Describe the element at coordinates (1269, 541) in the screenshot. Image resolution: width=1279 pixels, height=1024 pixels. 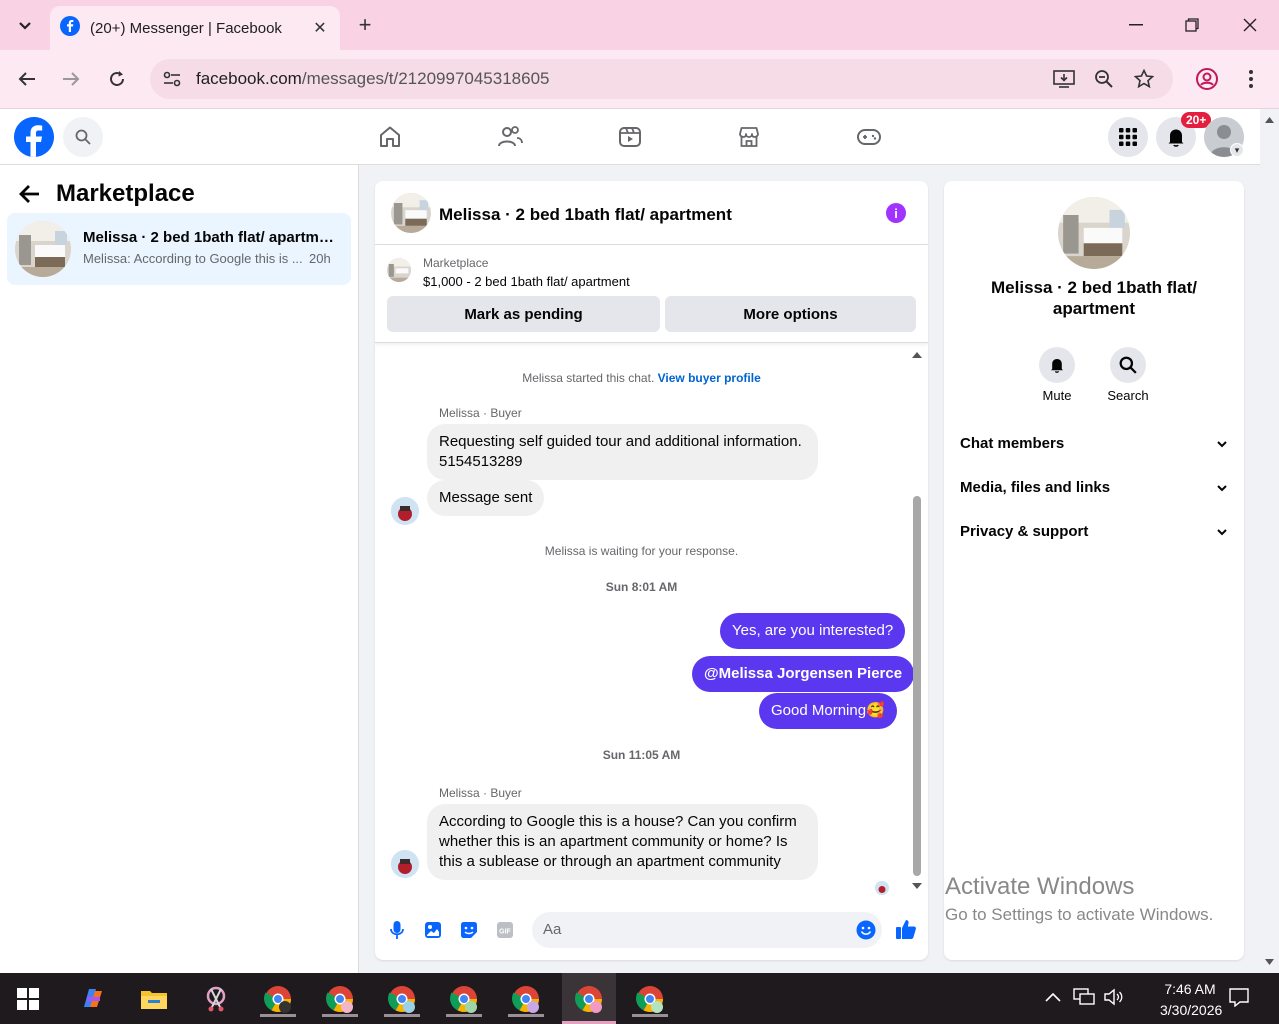
I see `page-scrollbar` at that location.